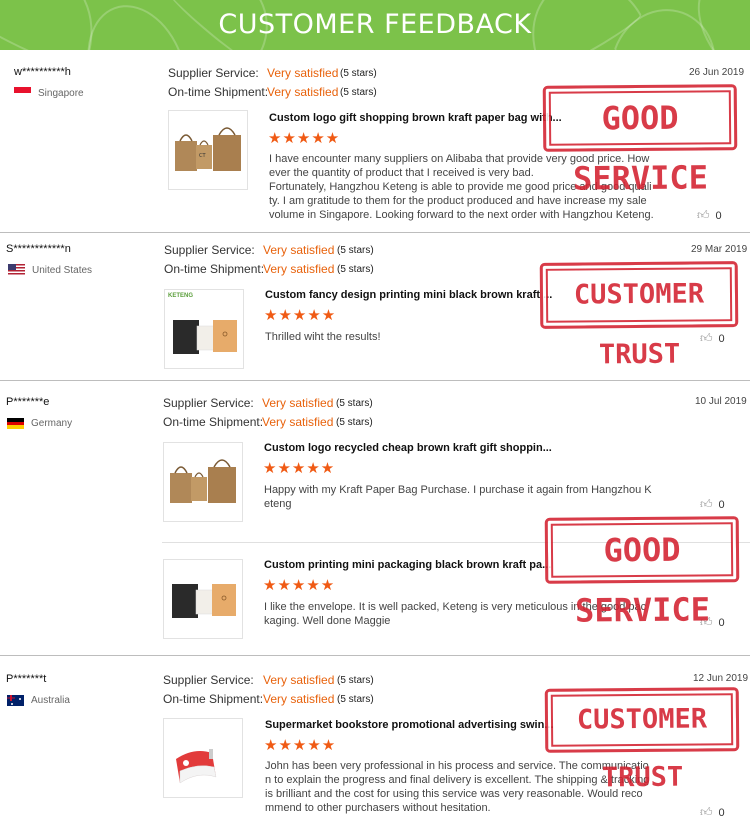  What do you see at coordinates (208, 150) in the screenshot?
I see `product-thumbnail: CT` at bounding box center [208, 150].